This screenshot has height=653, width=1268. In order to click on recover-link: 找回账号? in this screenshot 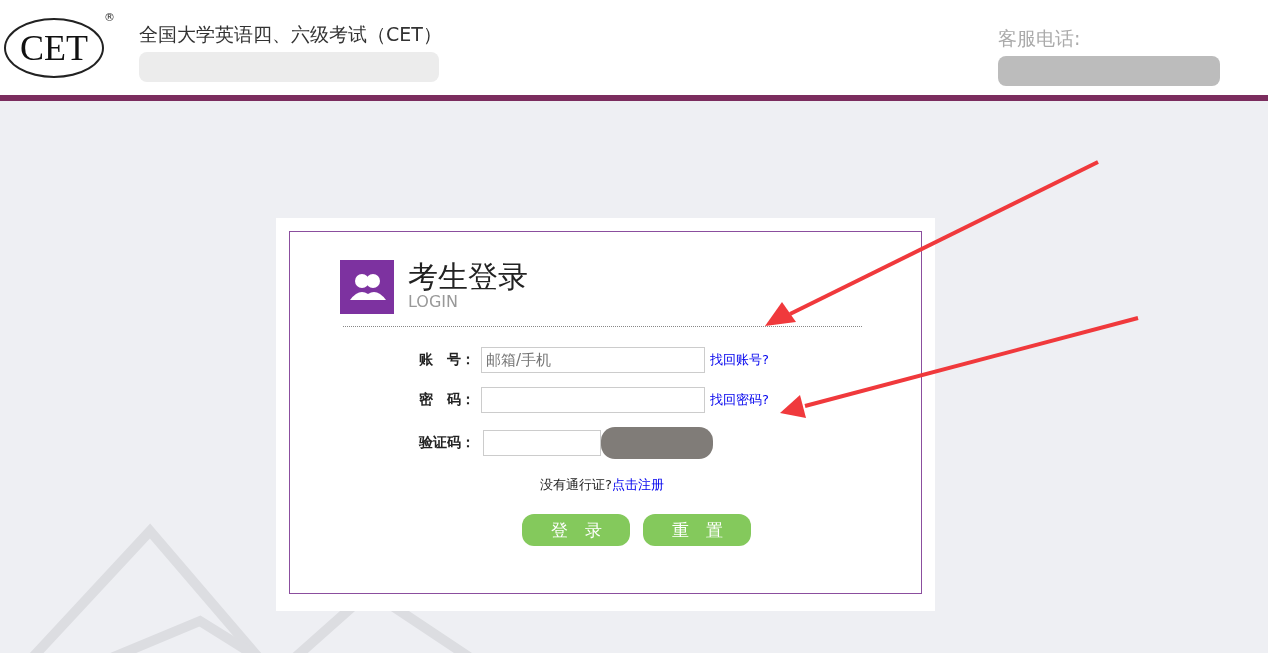, I will do `click(739, 360)`.